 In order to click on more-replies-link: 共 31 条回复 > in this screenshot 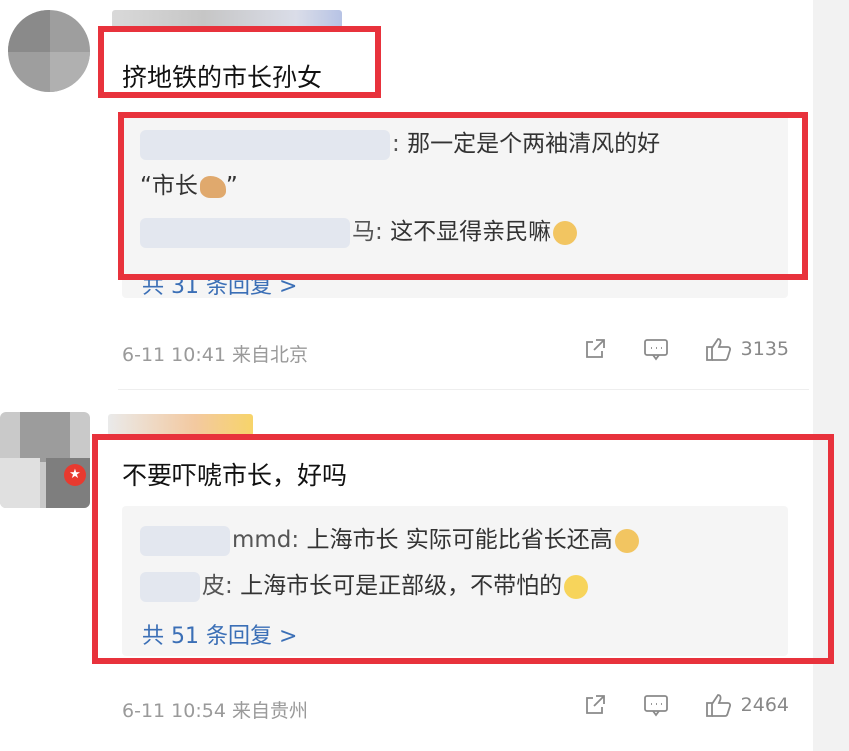, I will do `click(219, 284)`.